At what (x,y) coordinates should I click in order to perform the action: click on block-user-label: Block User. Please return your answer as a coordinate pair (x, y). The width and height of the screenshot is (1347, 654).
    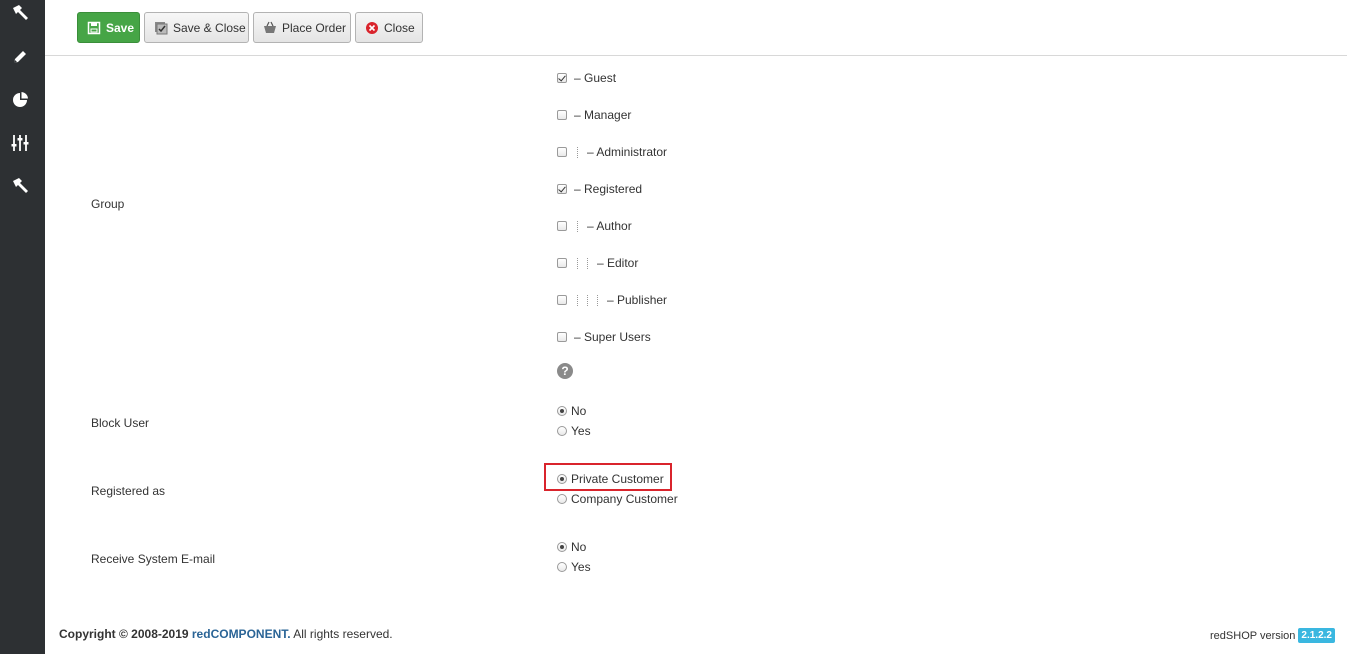
    Looking at the image, I should click on (120, 423).